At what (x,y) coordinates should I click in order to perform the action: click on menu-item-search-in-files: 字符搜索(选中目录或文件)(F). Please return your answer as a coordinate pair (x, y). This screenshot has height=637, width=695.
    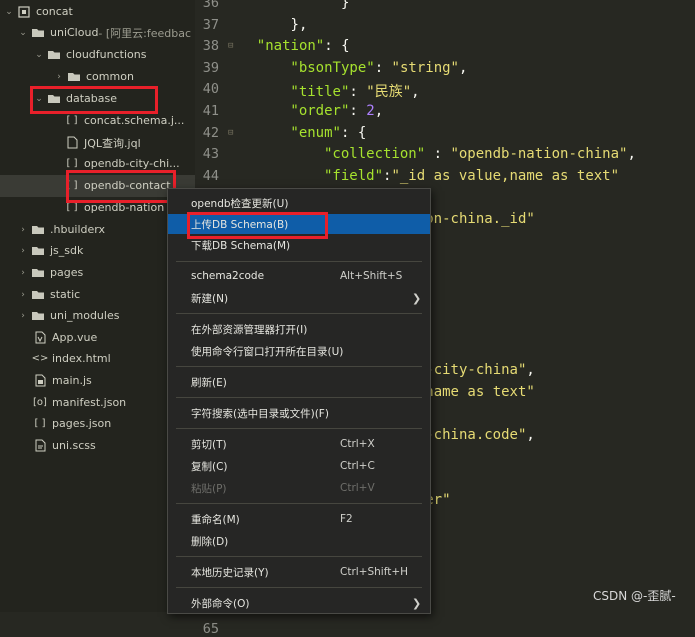
    Looking at the image, I should click on (299, 413).